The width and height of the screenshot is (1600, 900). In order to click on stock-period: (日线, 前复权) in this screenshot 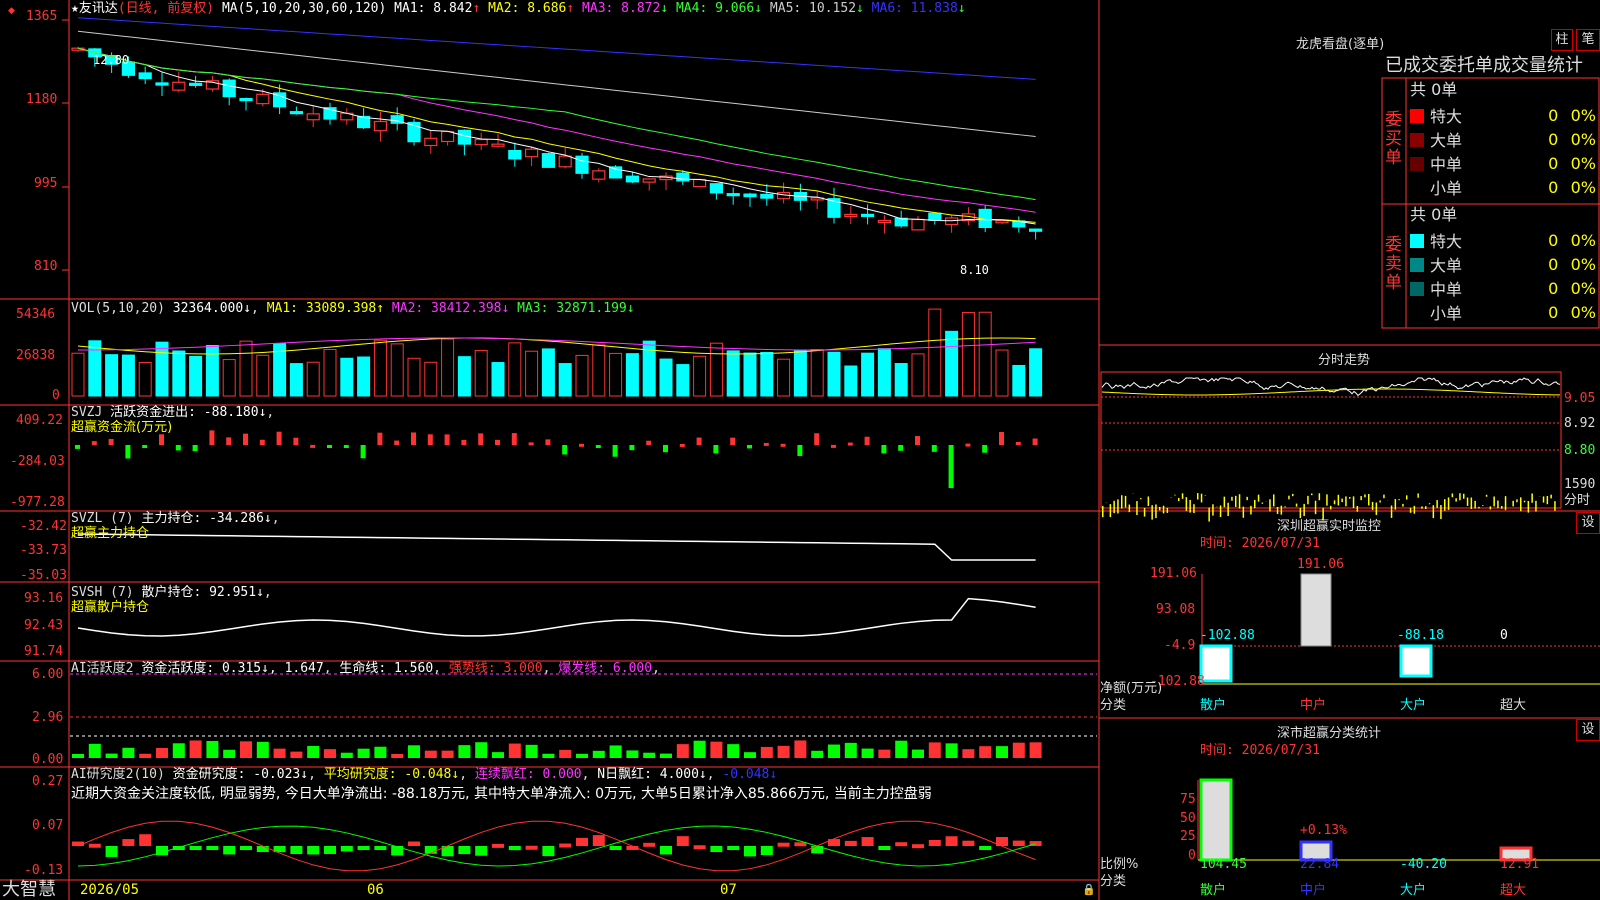, I will do `click(166, 8)`.